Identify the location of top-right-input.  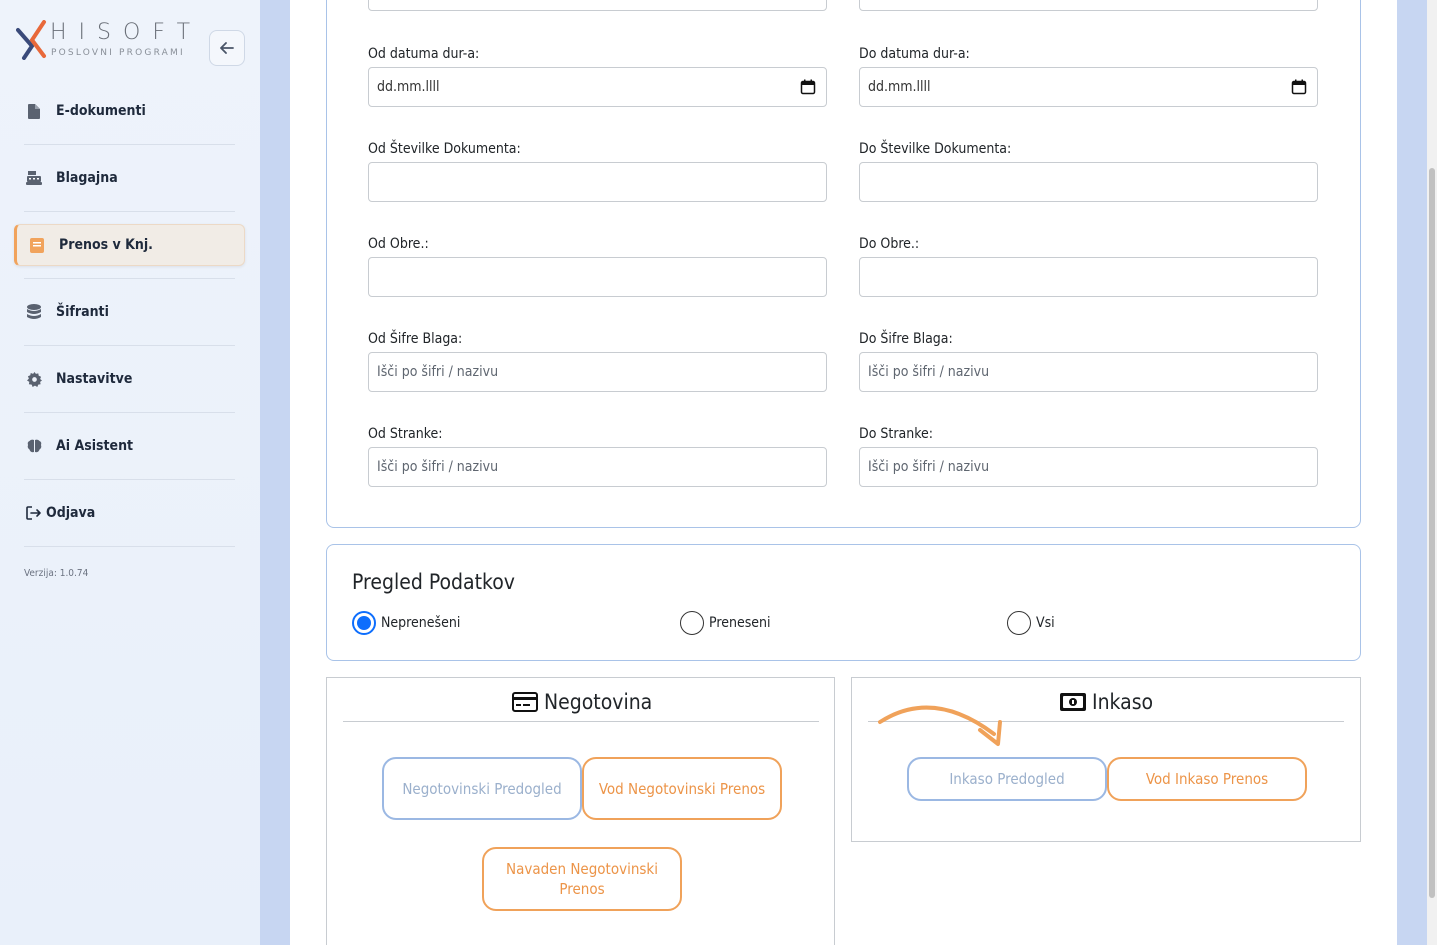
(1088, 5).